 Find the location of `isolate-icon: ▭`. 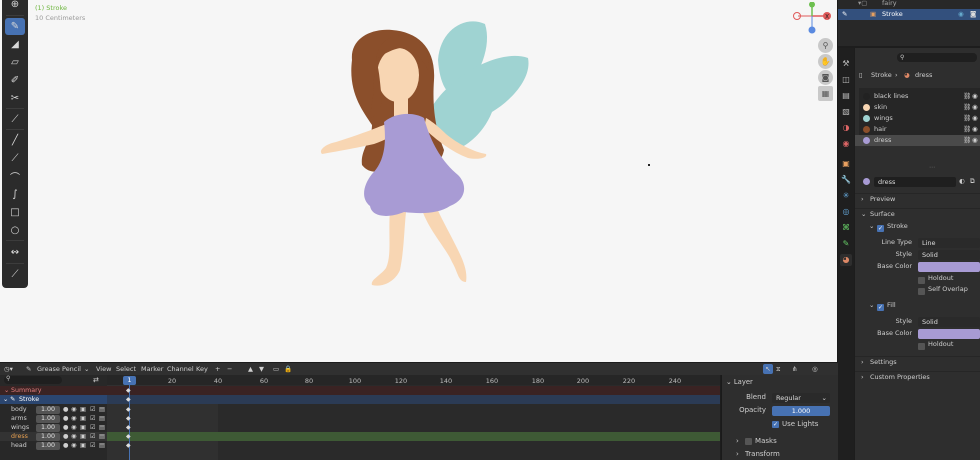

isolate-icon: ▭ is located at coordinates (276, 369).